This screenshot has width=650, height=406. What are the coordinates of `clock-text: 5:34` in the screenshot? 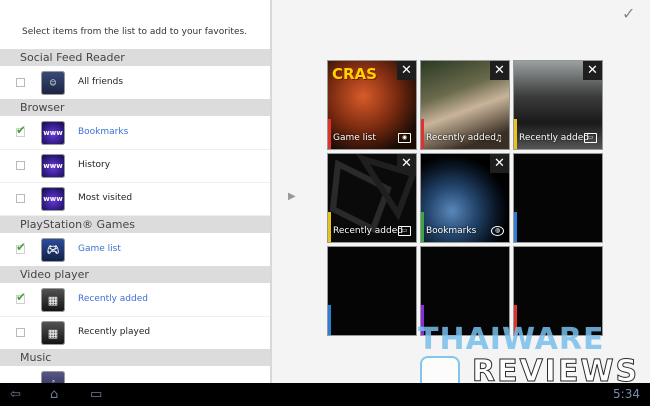 It's located at (626, 394).